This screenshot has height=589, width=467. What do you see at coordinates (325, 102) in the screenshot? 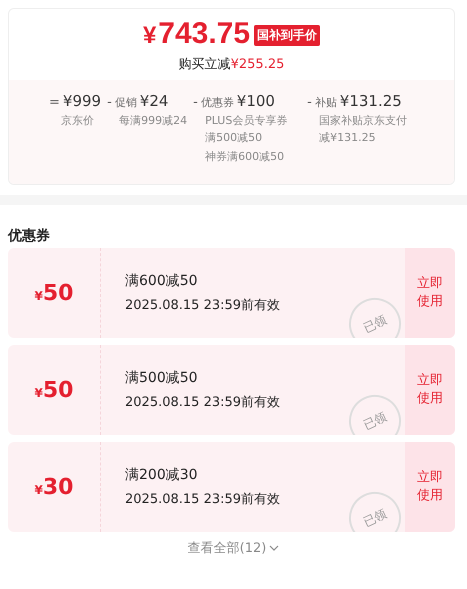
I see `breakdown-label: 补贴` at bounding box center [325, 102].